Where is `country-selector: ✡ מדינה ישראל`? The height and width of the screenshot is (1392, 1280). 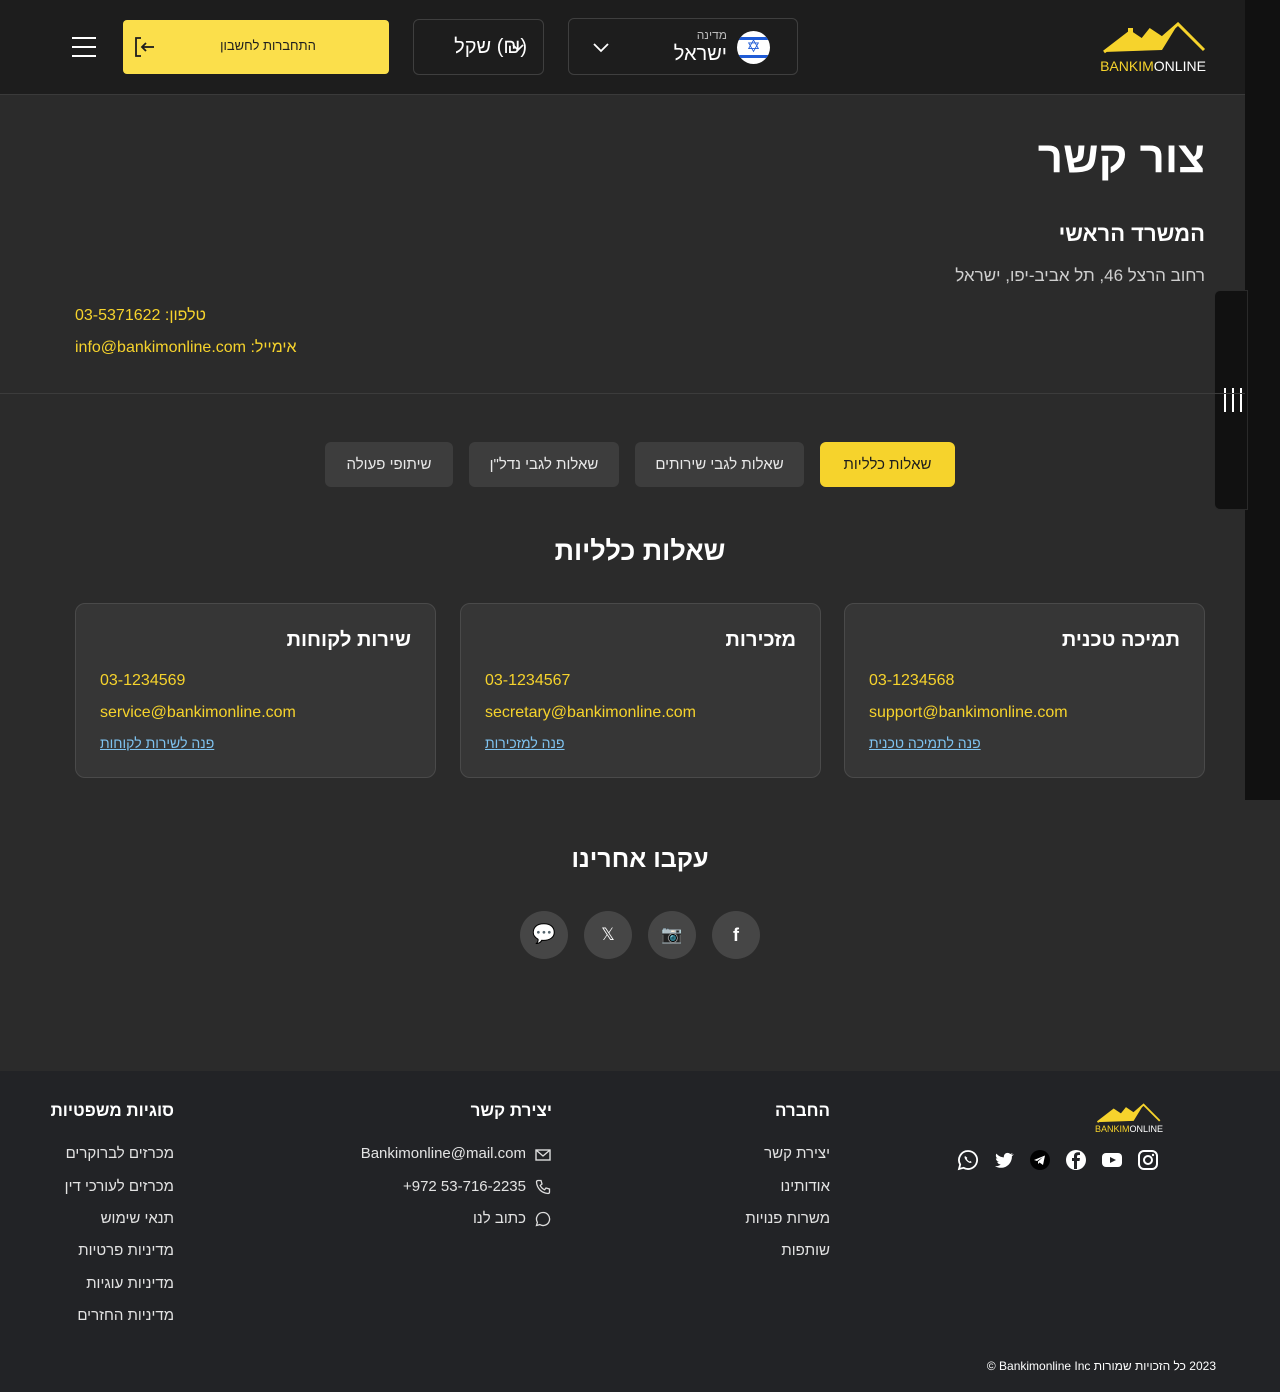
country-selector: ✡ מדינה ישראל is located at coordinates (683, 46).